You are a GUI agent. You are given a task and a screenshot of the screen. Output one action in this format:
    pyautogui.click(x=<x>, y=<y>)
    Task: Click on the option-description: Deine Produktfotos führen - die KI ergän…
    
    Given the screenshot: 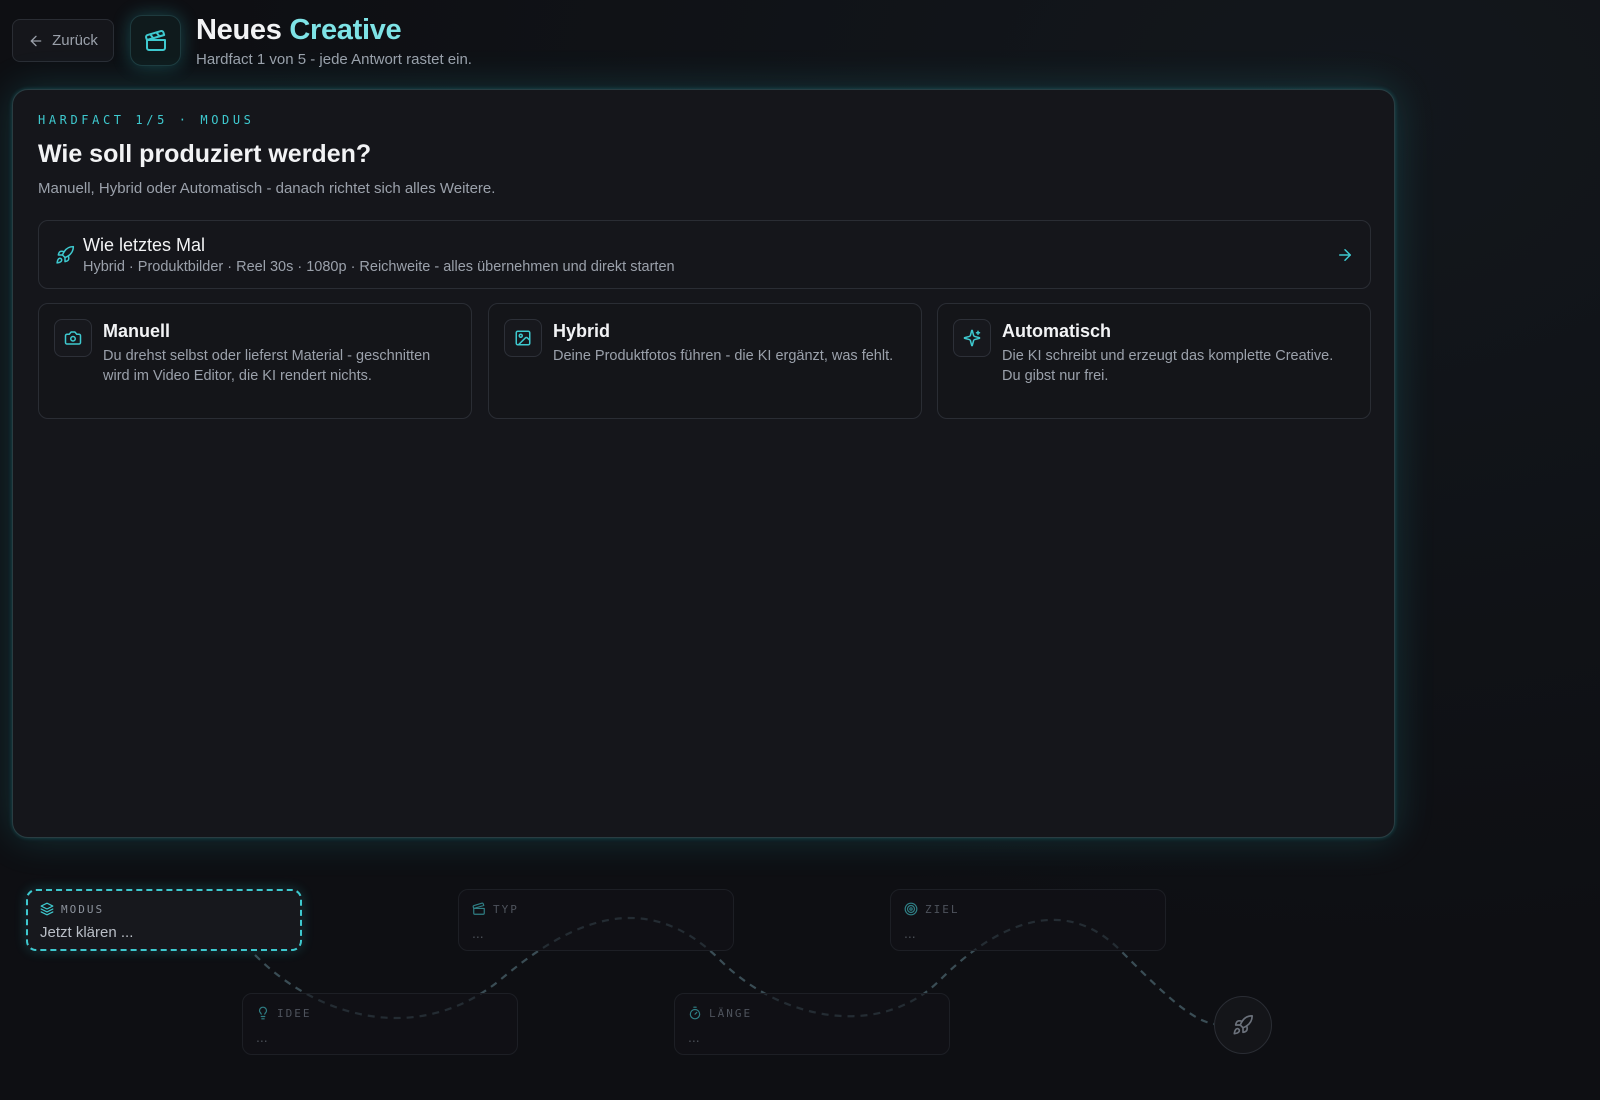 What is the action you would take?
    pyautogui.click(x=723, y=356)
    